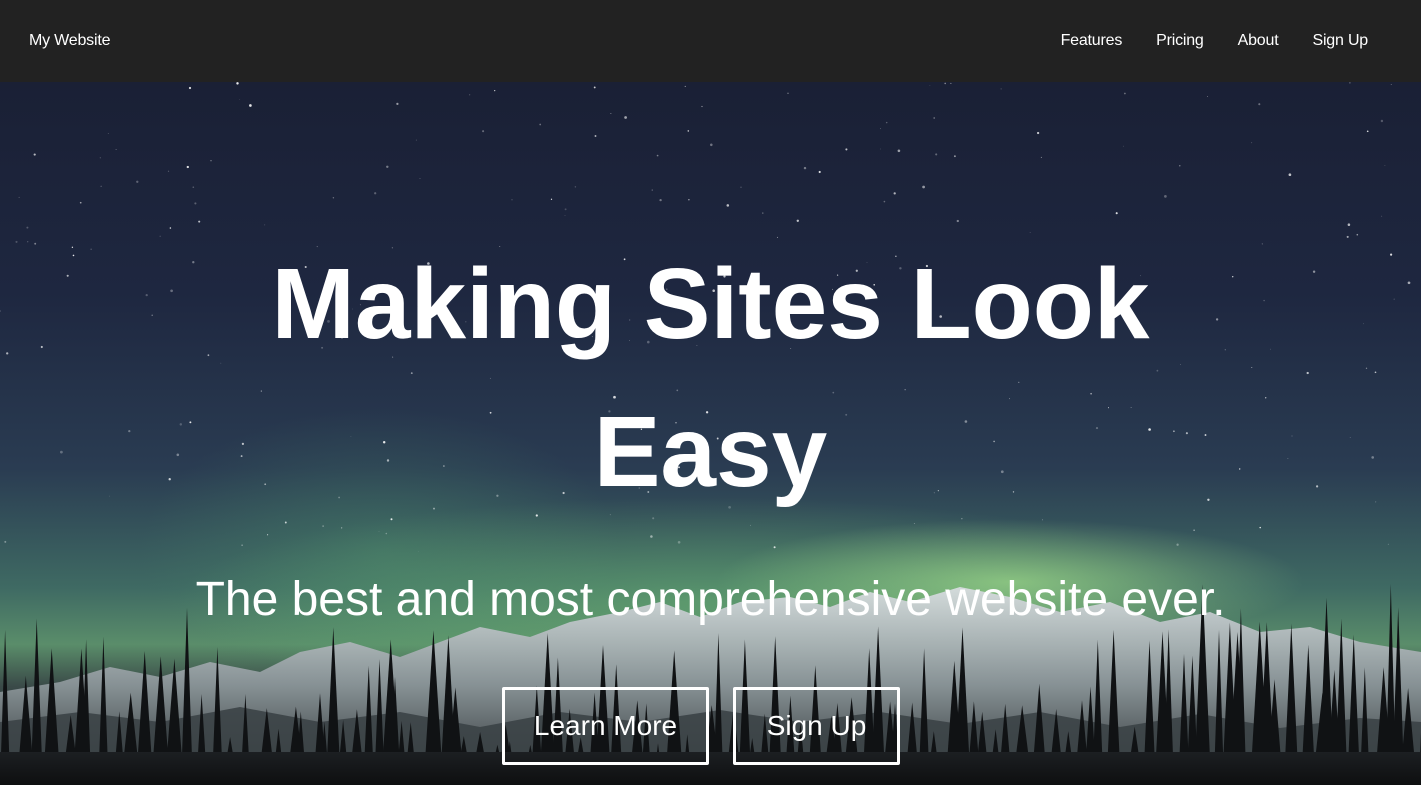 Image resolution: width=1421 pixels, height=785 pixels. What do you see at coordinates (605, 726) in the screenshot?
I see `learn-more-button: Learn More` at bounding box center [605, 726].